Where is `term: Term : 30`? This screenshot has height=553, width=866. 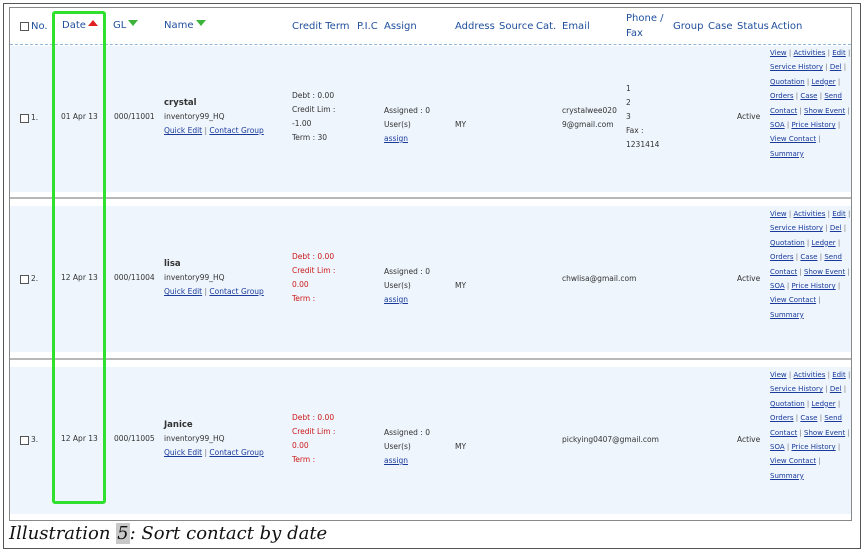 term: Term : 30 is located at coordinates (310, 137).